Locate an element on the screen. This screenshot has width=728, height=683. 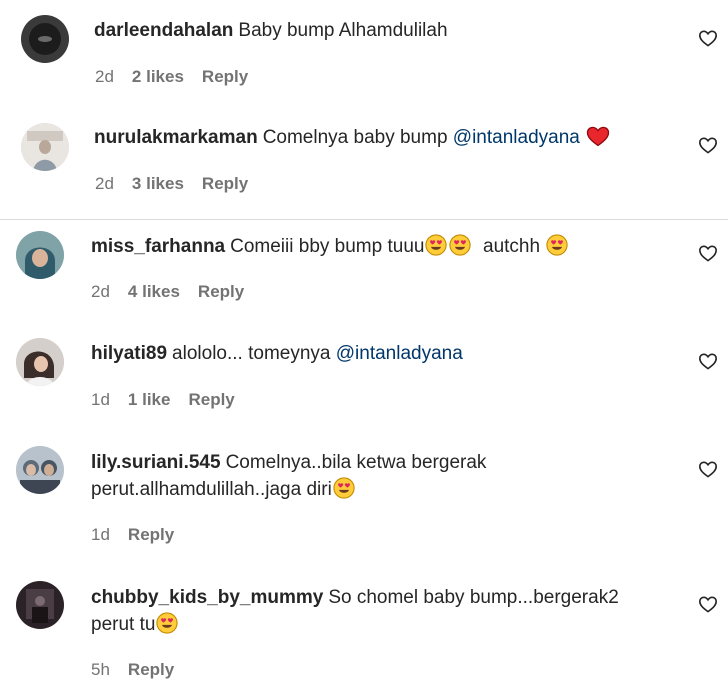
comment-body: darleendahalan Baby bump Alhamdulilah is located at coordinates (271, 30).